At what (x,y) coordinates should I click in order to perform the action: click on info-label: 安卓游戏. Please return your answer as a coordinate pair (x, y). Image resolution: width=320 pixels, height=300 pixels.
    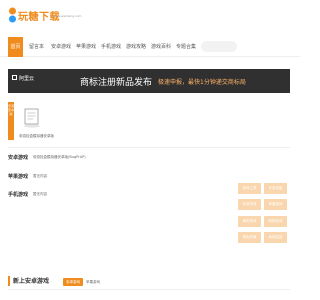
    Looking at the image, I should click on (18, 158).